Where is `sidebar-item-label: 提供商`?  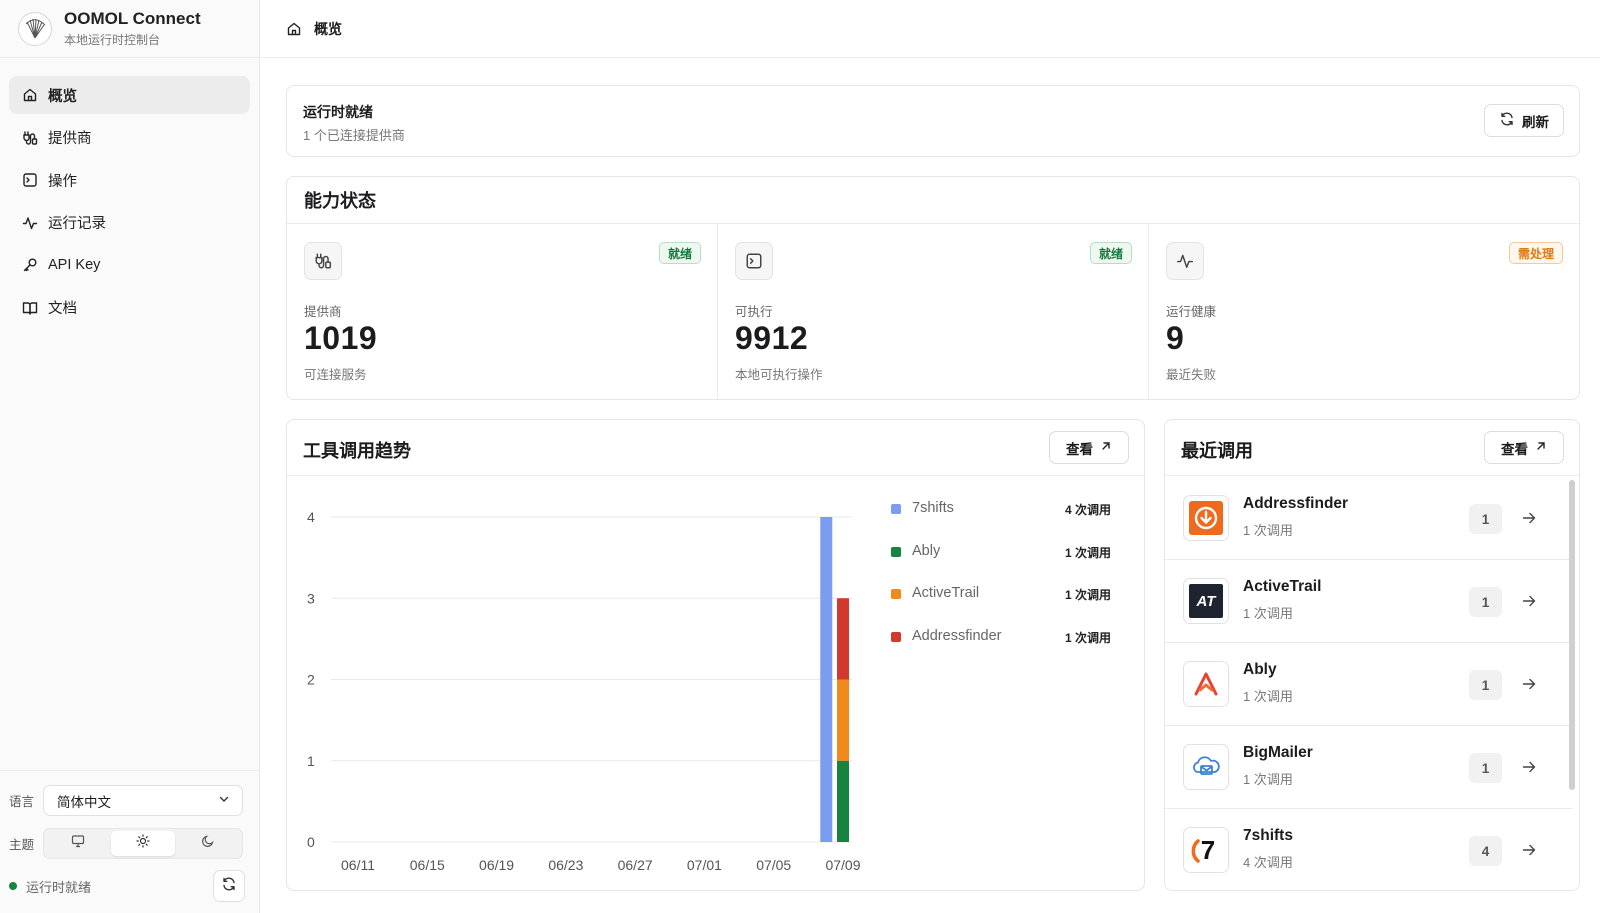 sidebar-item-label: 提供商 is located at coordinates (70, 139).